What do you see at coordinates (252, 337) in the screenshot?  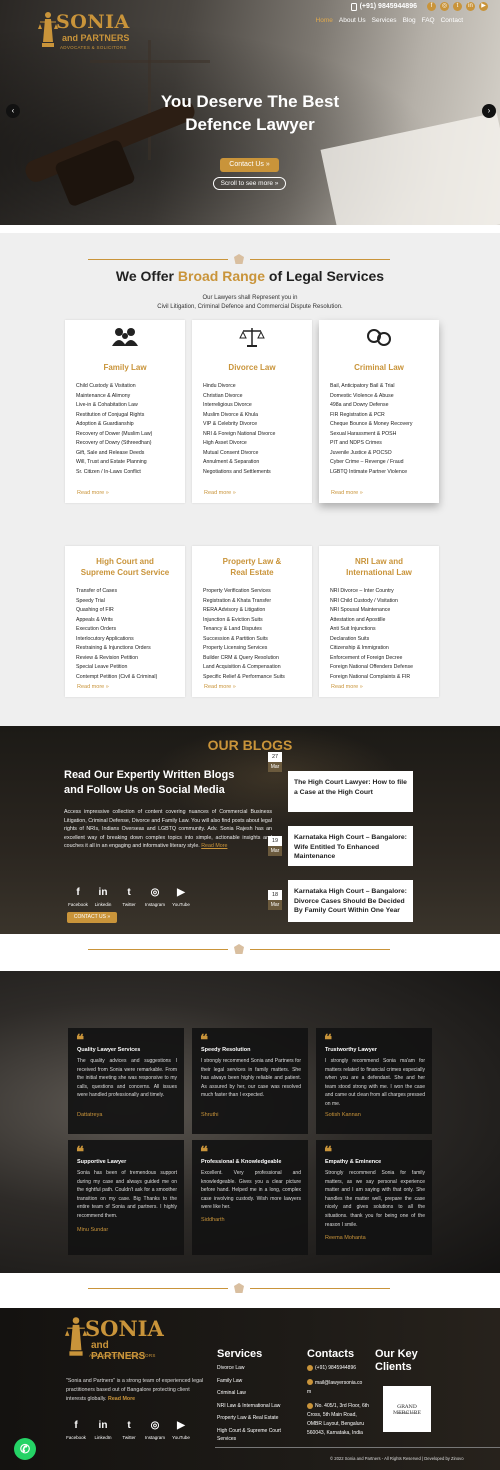 I see `scales-icon` at bounding box center [252, 337].